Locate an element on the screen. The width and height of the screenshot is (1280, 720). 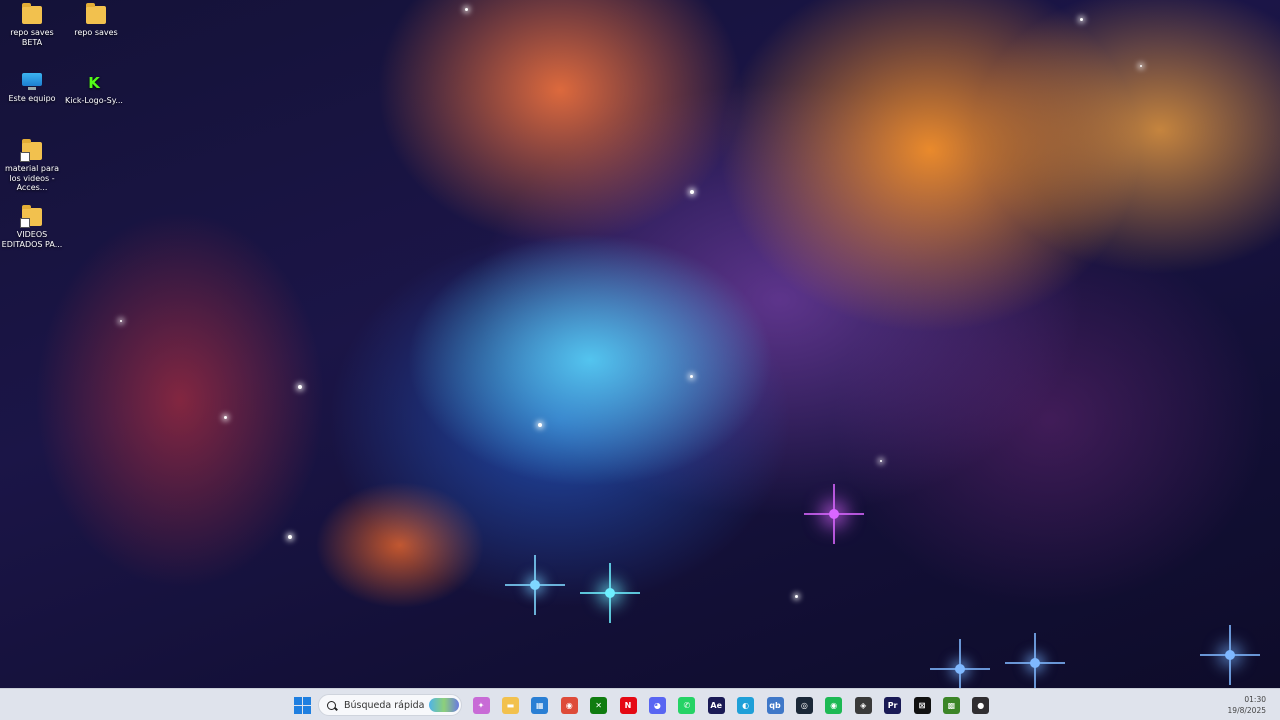
desktop-icon-repo-saves: repo saves is located at coordinates (96, 20).